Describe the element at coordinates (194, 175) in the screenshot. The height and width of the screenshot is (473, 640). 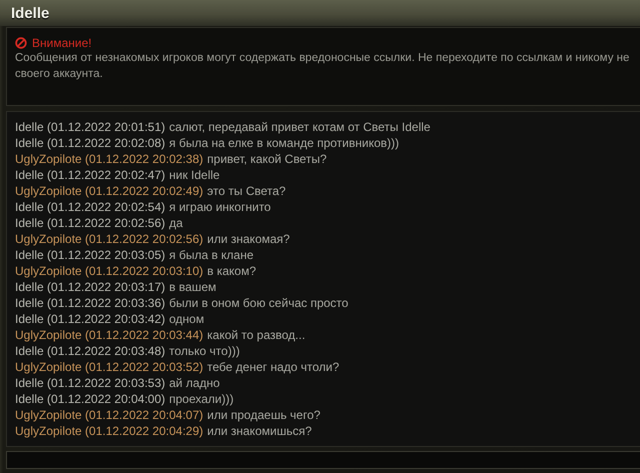
I see `message-text: ник Idelle` at that location.